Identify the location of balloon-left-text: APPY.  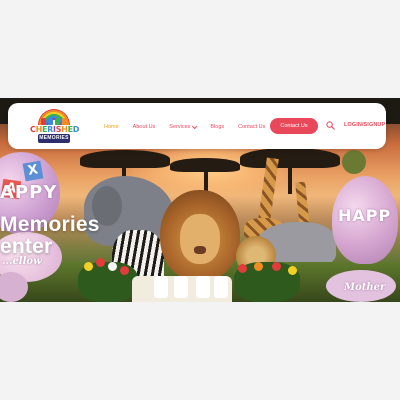
(29, 192).